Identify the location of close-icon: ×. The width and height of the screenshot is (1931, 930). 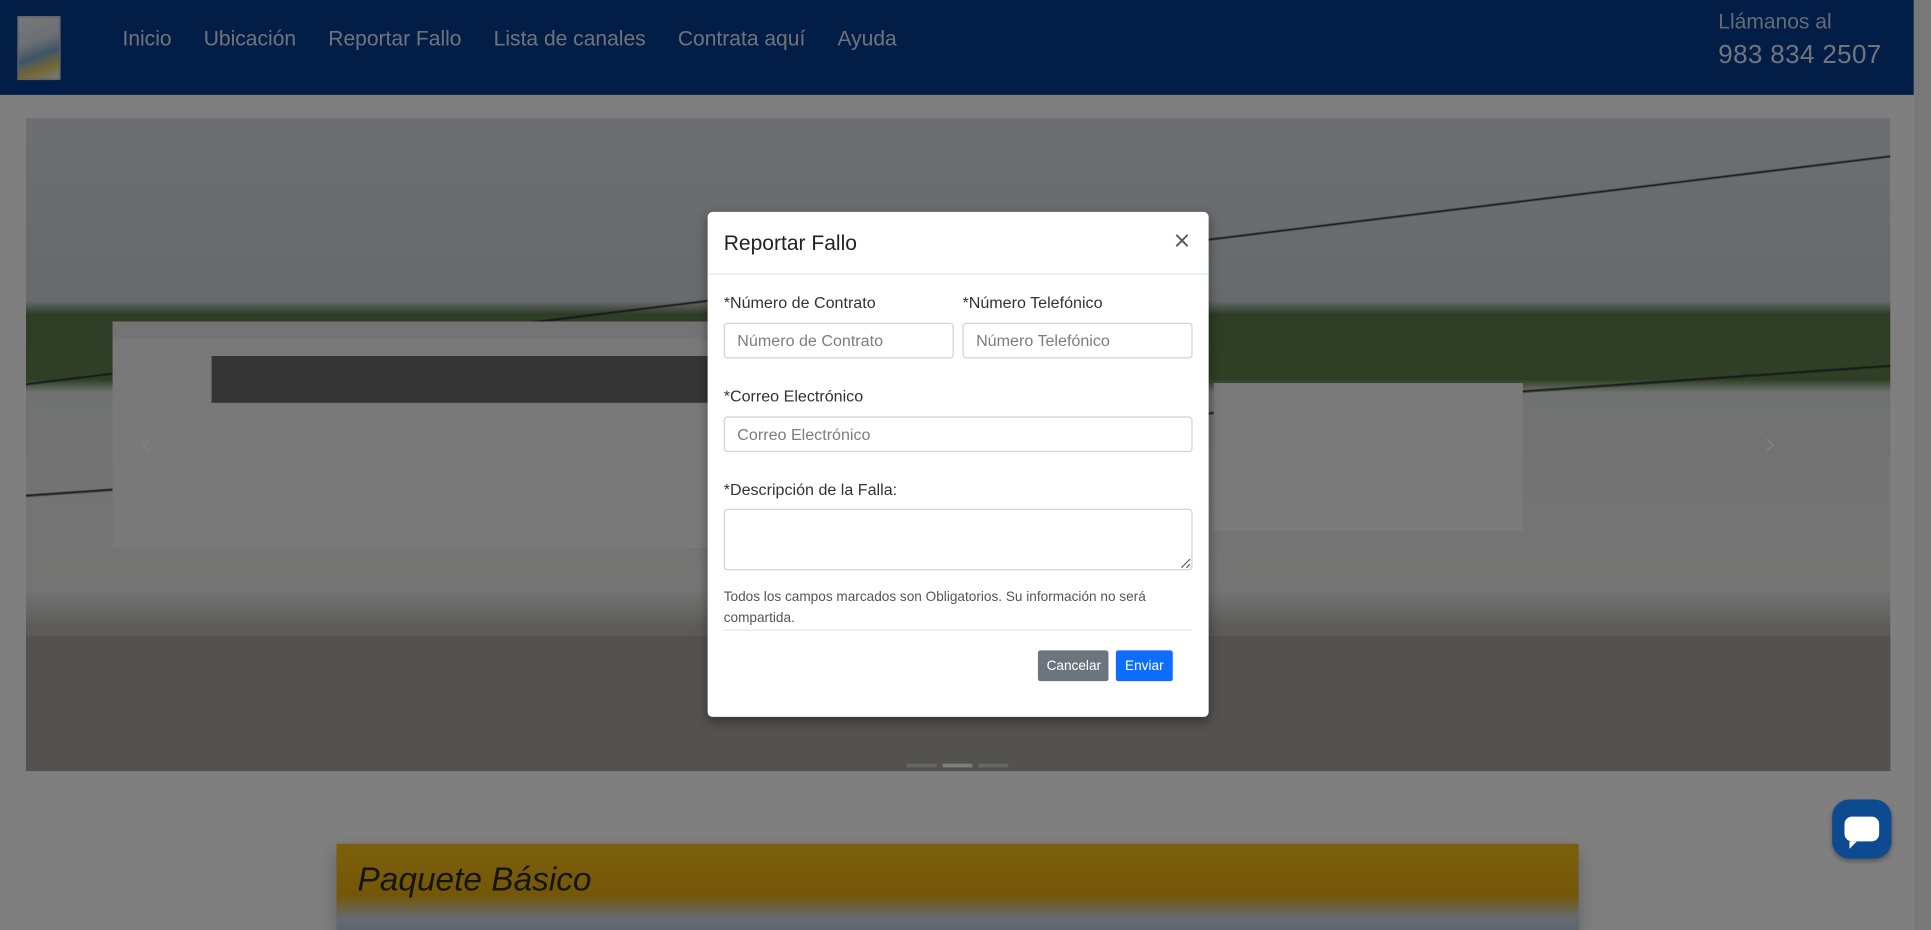
(1182, 240).